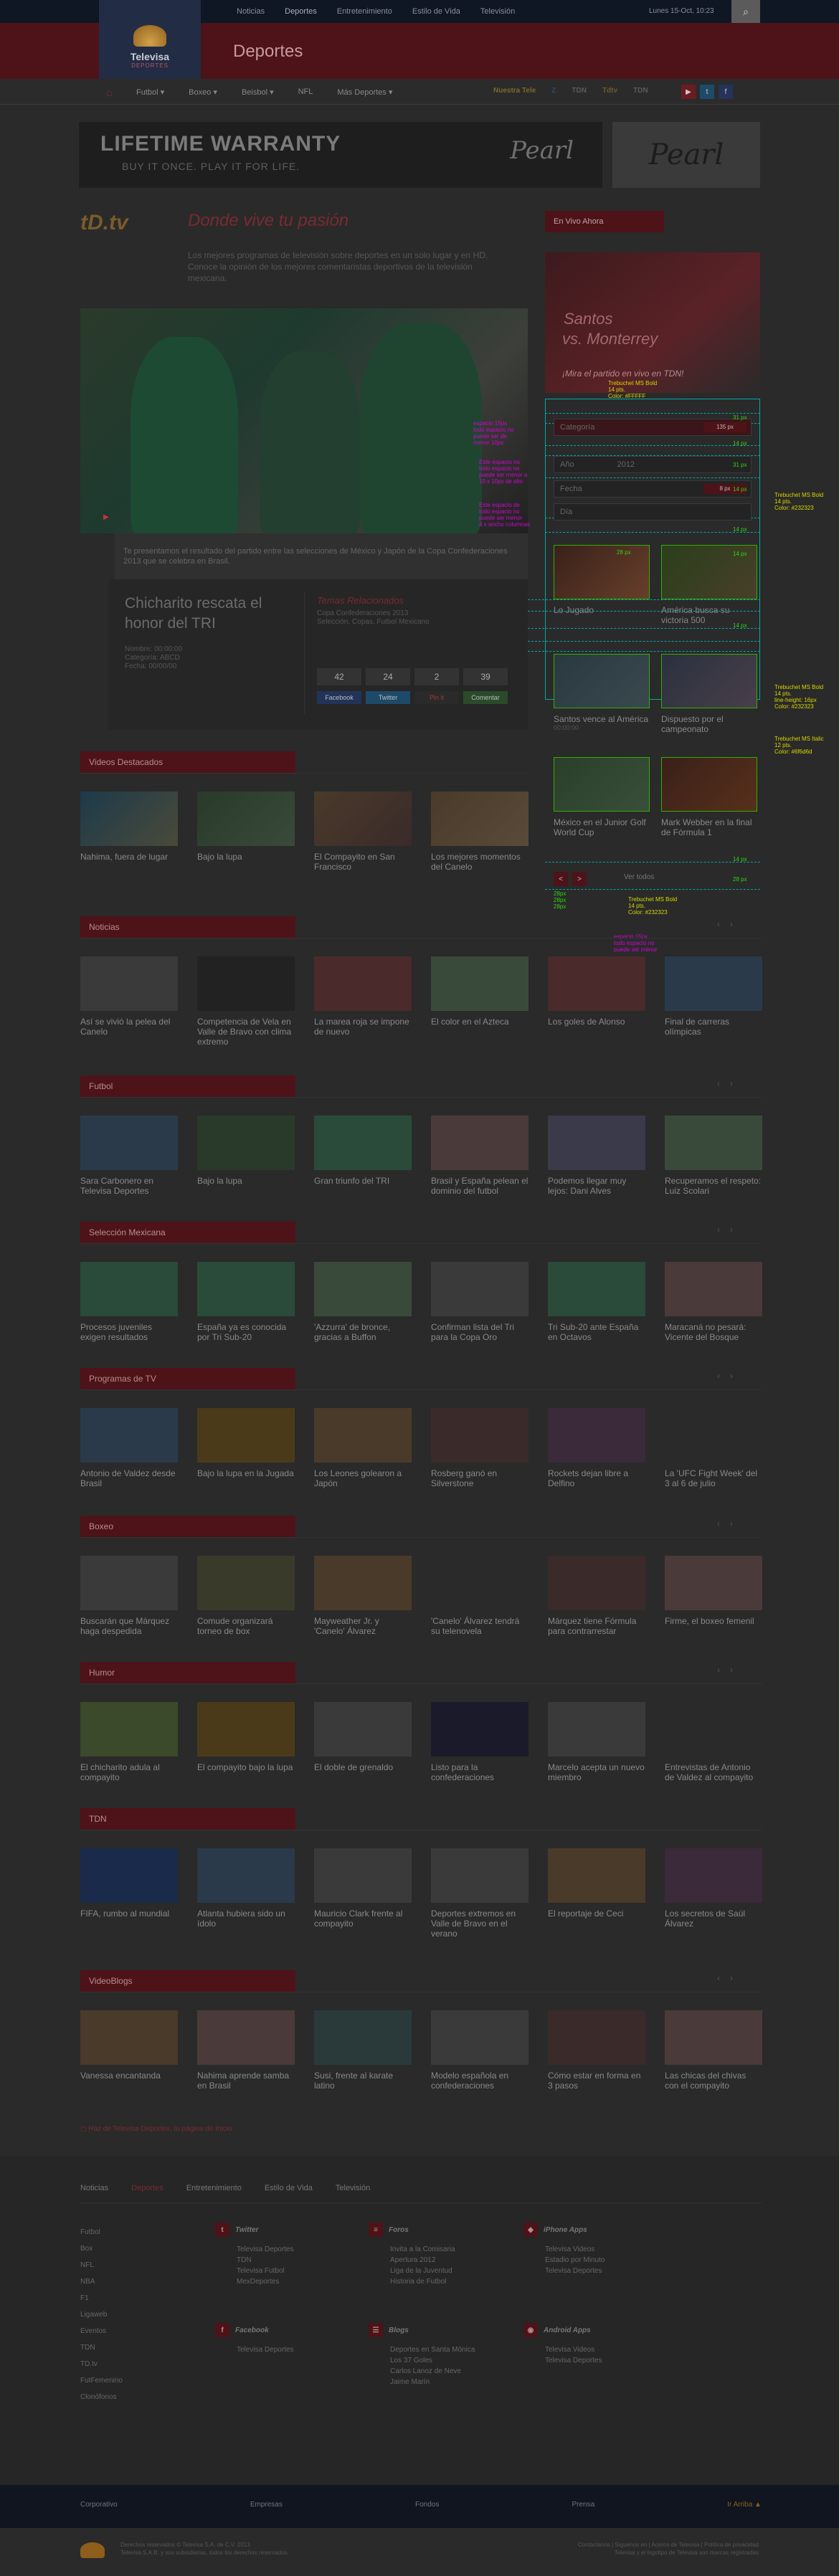 The width and height of the screenshot is (839, 2576). Describe the element at coordinates (251, 12) in the screenshot. I see `top-nav-noticias: Noticias` at that location.